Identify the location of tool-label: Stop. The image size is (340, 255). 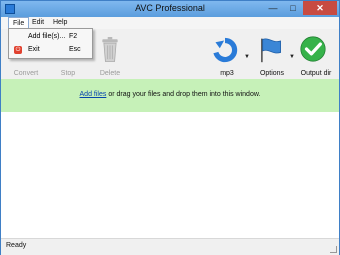
(68, 73).